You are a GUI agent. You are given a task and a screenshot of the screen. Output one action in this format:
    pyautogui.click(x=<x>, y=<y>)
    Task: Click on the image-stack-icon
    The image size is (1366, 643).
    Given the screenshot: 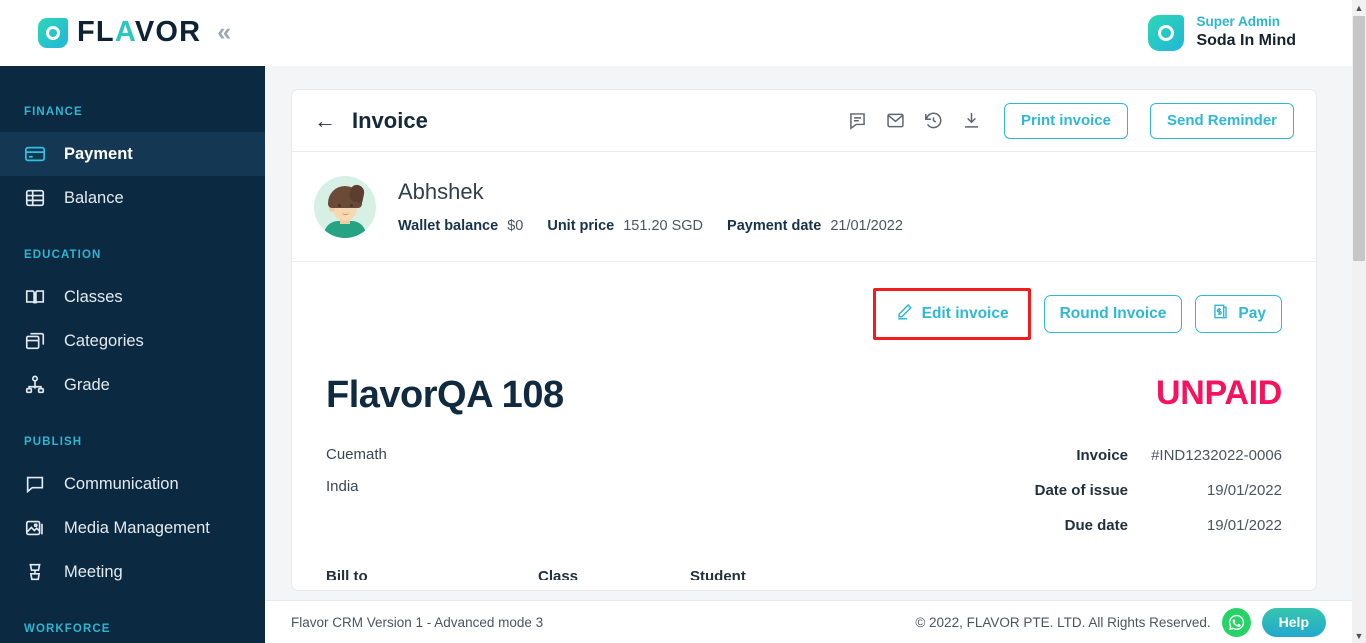 What is the action you would take?
    pyautogui.click(x=37, y=528)
    